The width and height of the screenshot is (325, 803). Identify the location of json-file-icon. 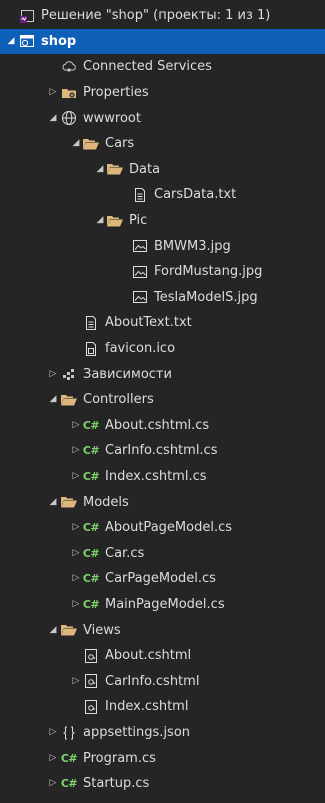
(69, 733).